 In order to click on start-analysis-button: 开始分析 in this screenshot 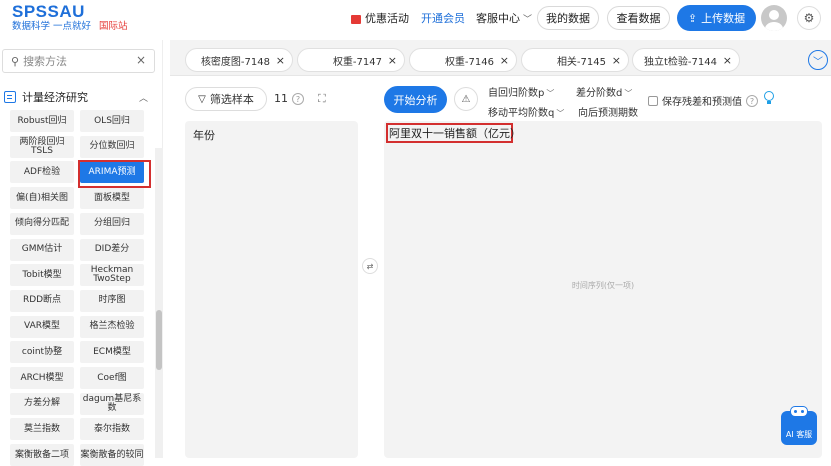, I will do `click(415, 99)`.